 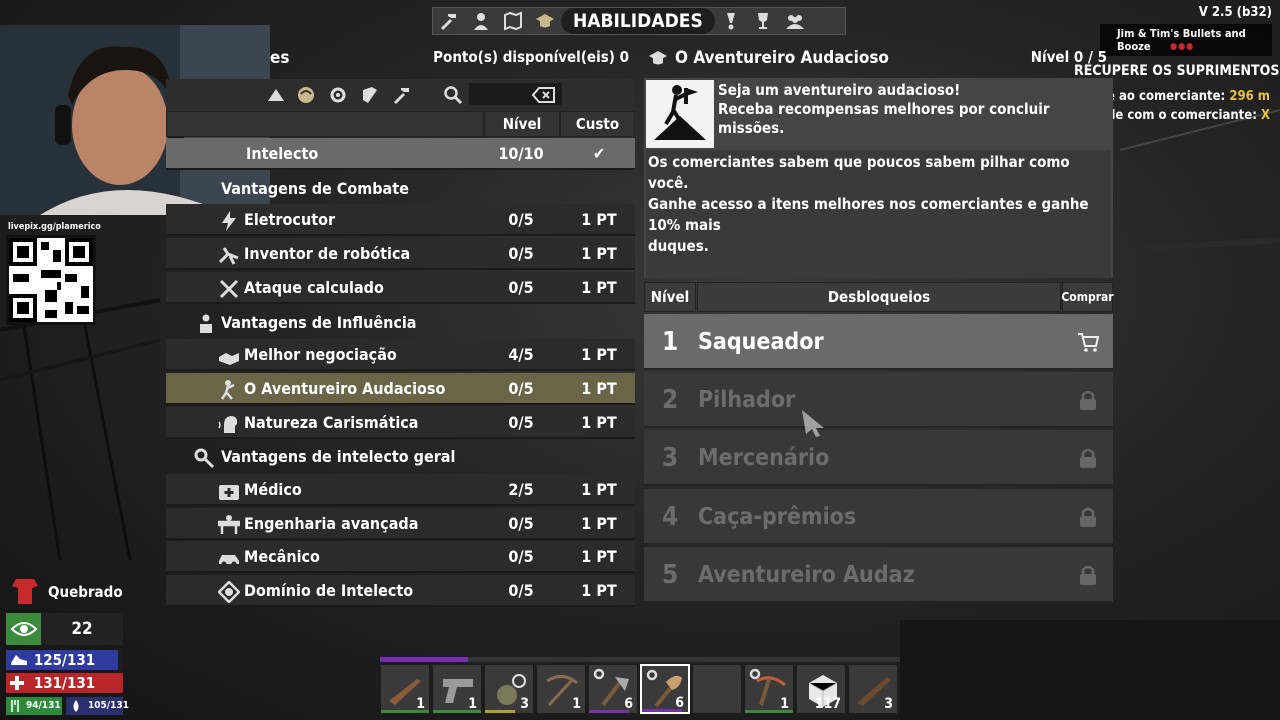 I want to click on row-label: Engenharia avançada, so click(x=331, y=523).